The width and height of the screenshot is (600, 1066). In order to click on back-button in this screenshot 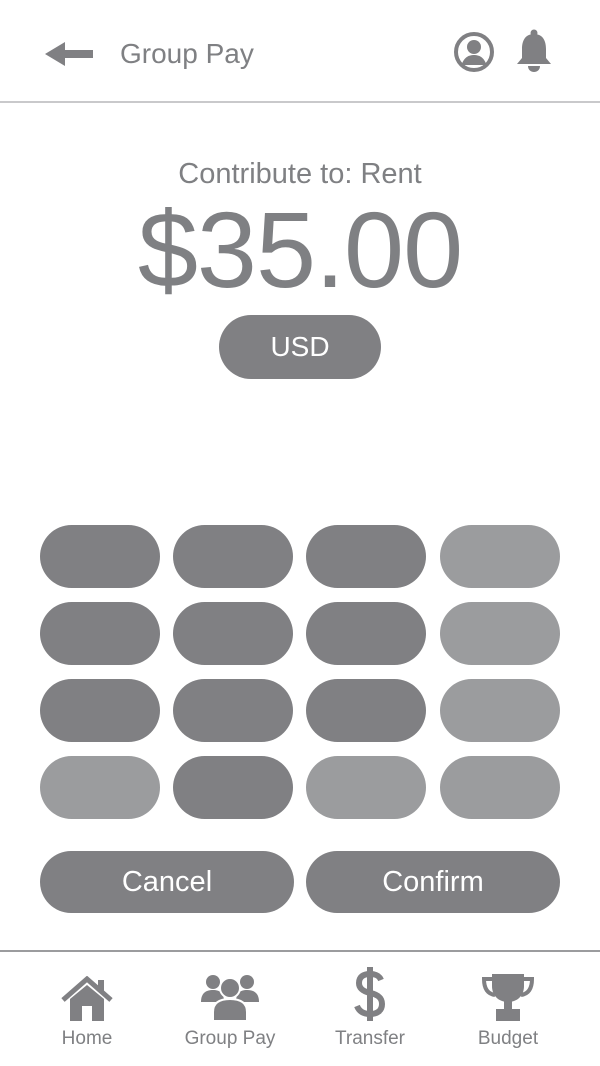, I will do `click(70, 54)`.